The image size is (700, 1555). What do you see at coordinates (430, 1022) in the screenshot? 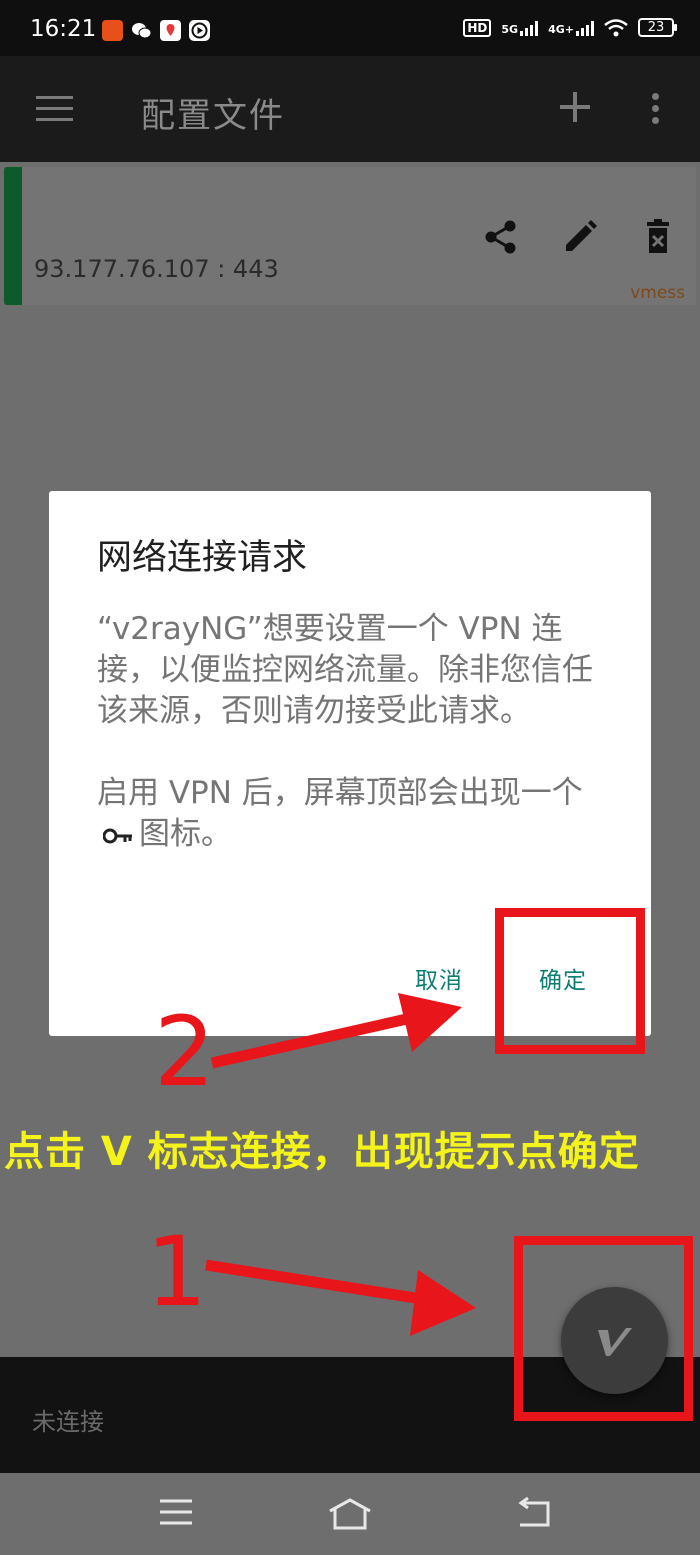
I see `arrow-2-head` at bounding box center [430, 1022].